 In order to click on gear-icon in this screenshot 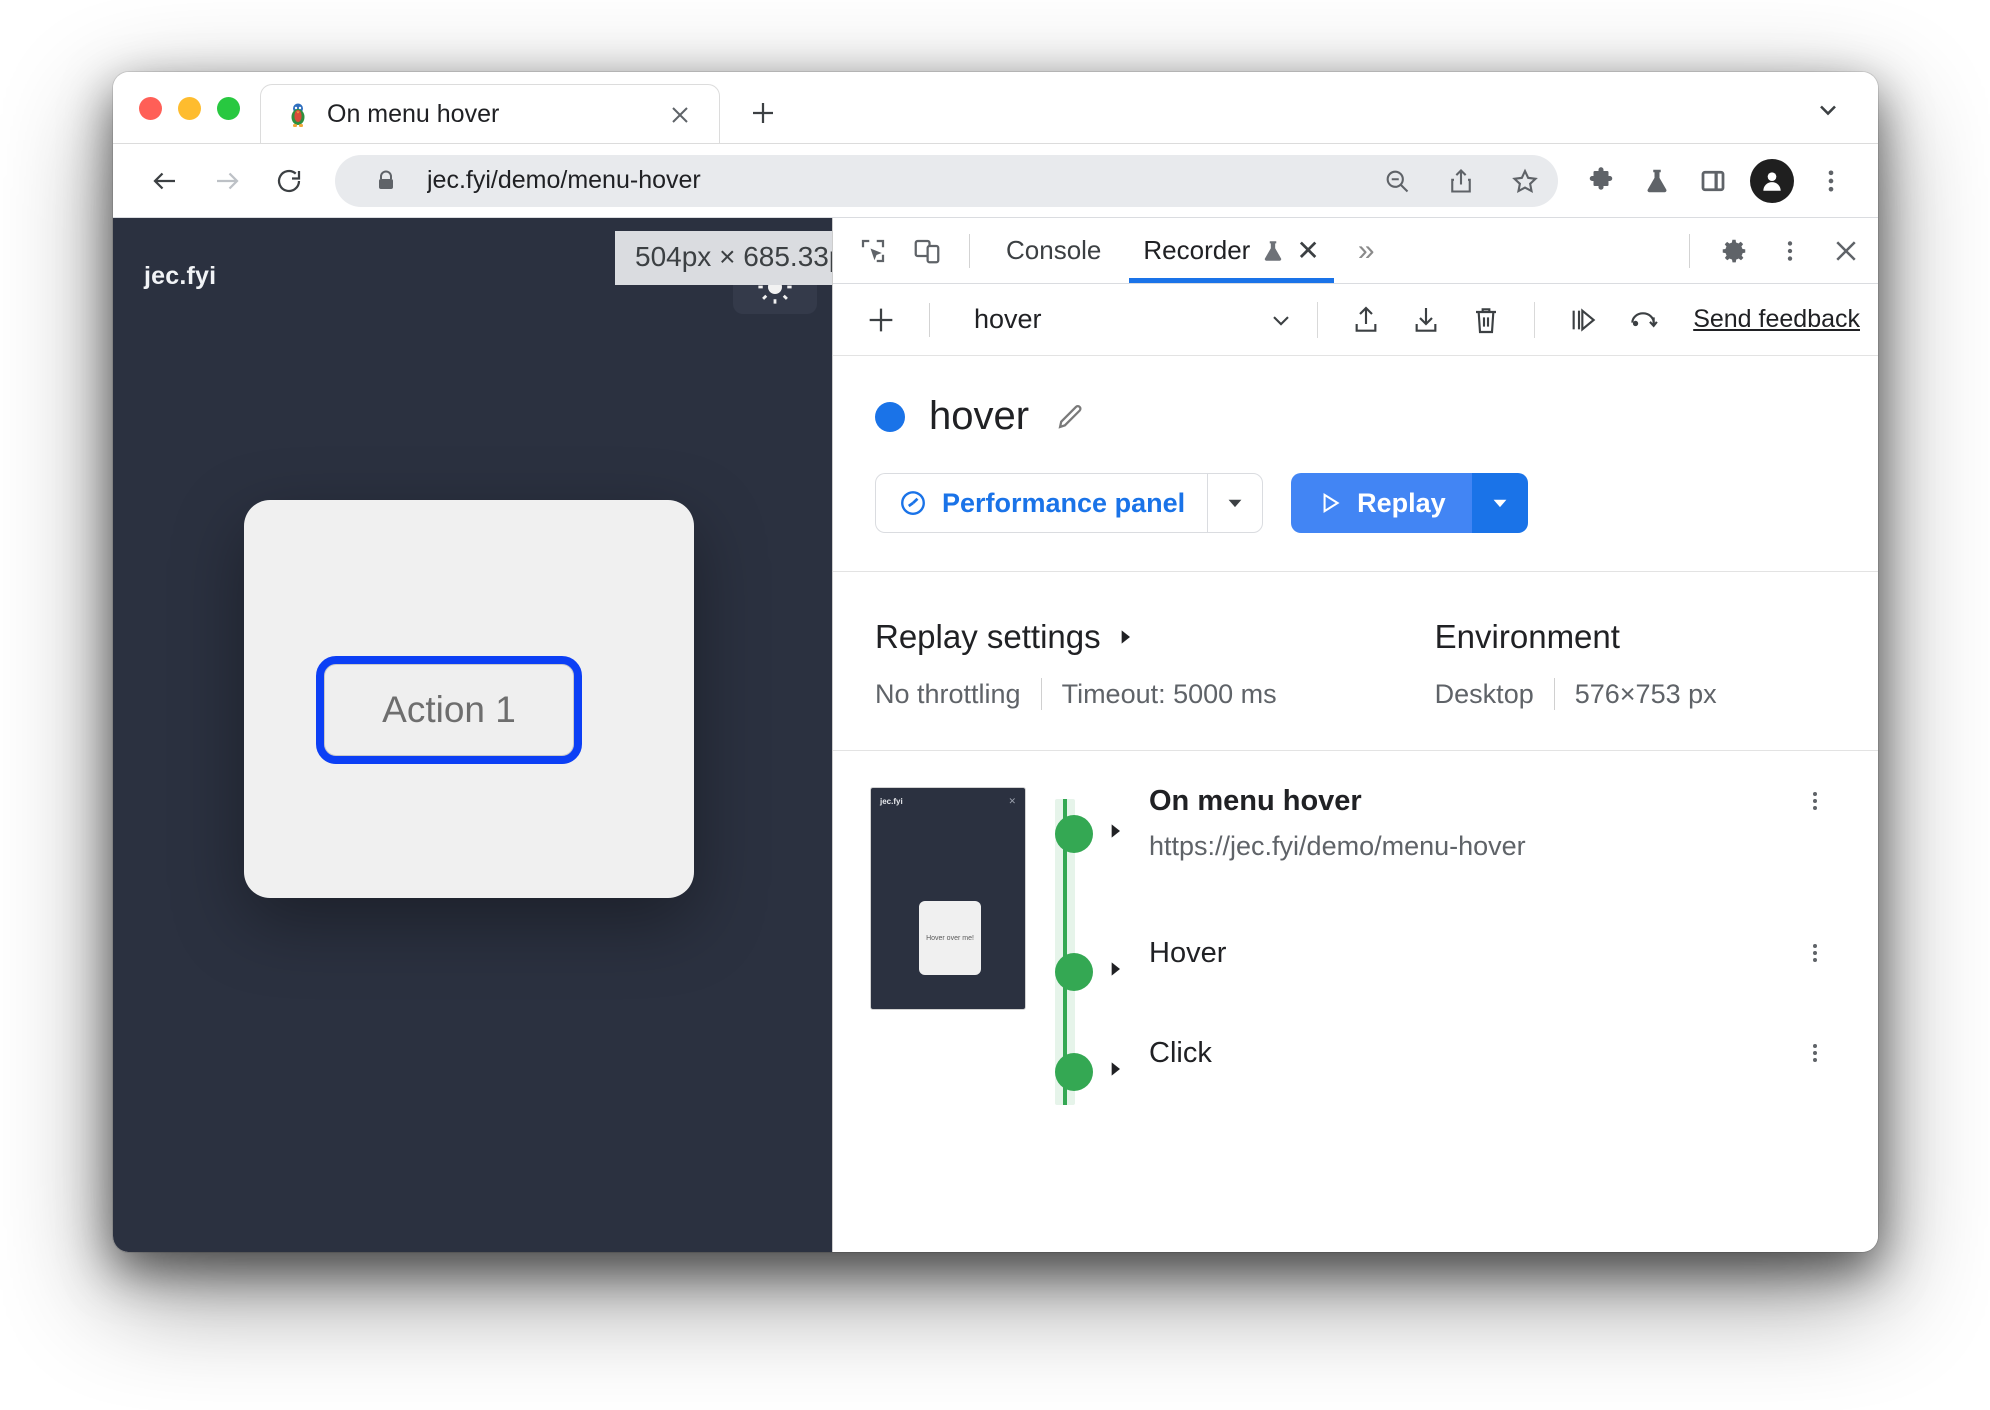, I will do `click(1734, 251)`.